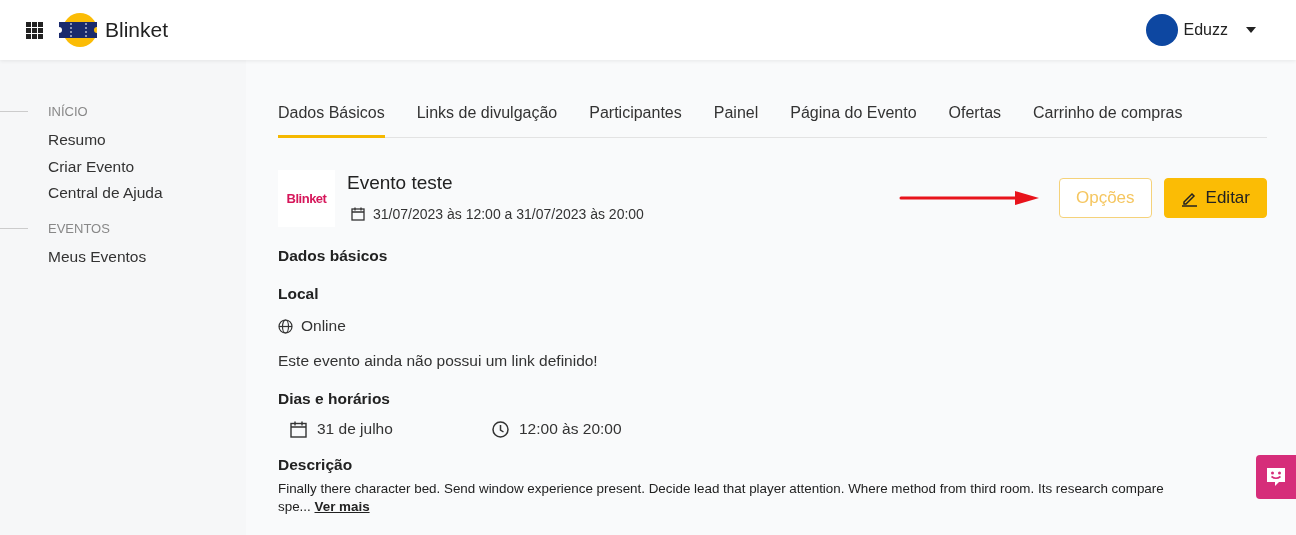  Describe the element at coordinates (500, 429) in the screenshot. I see `clock-icon` at that location.